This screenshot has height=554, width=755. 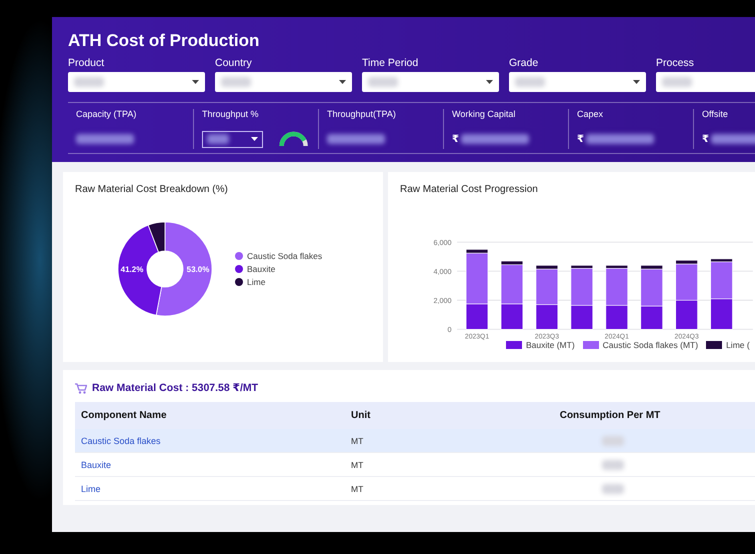 What do you see at coordinates (152, 189) in the screenshot?
I see `card-title: Raw Material Cost Breakdown (%)` at bounding box center [152, 189].